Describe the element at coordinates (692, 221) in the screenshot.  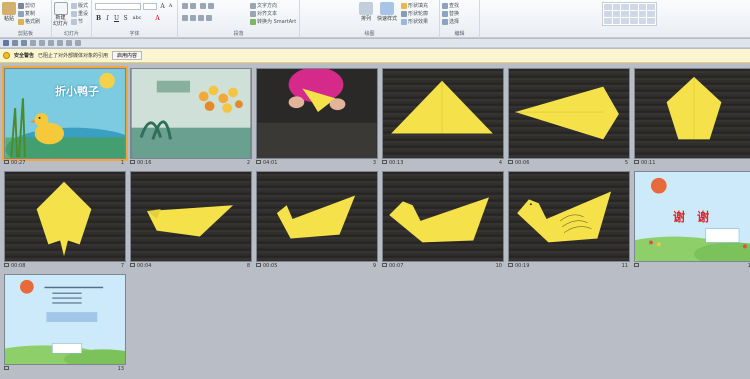
I see `slide-thumbnail: 谢 谢 12` at that location.